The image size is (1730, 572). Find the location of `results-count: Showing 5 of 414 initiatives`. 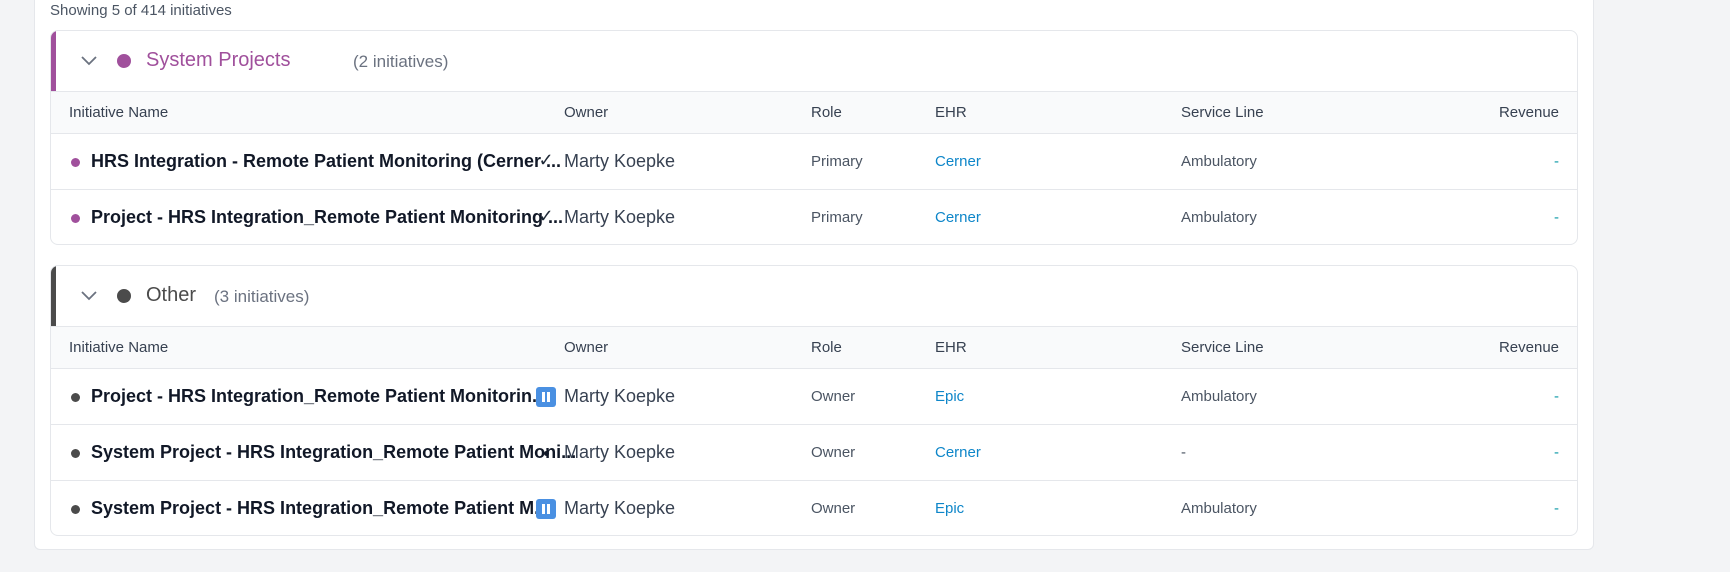

results-count: Showing 5 of 414 initiatives is located at coordinates (141, 10).